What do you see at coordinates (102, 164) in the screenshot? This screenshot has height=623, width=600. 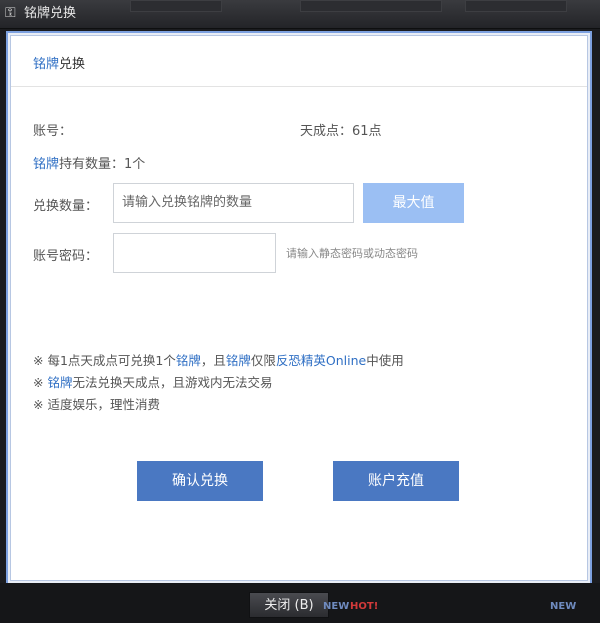 I see `hold-rest: 持有数量：1个` at bounding box center [102, 164].